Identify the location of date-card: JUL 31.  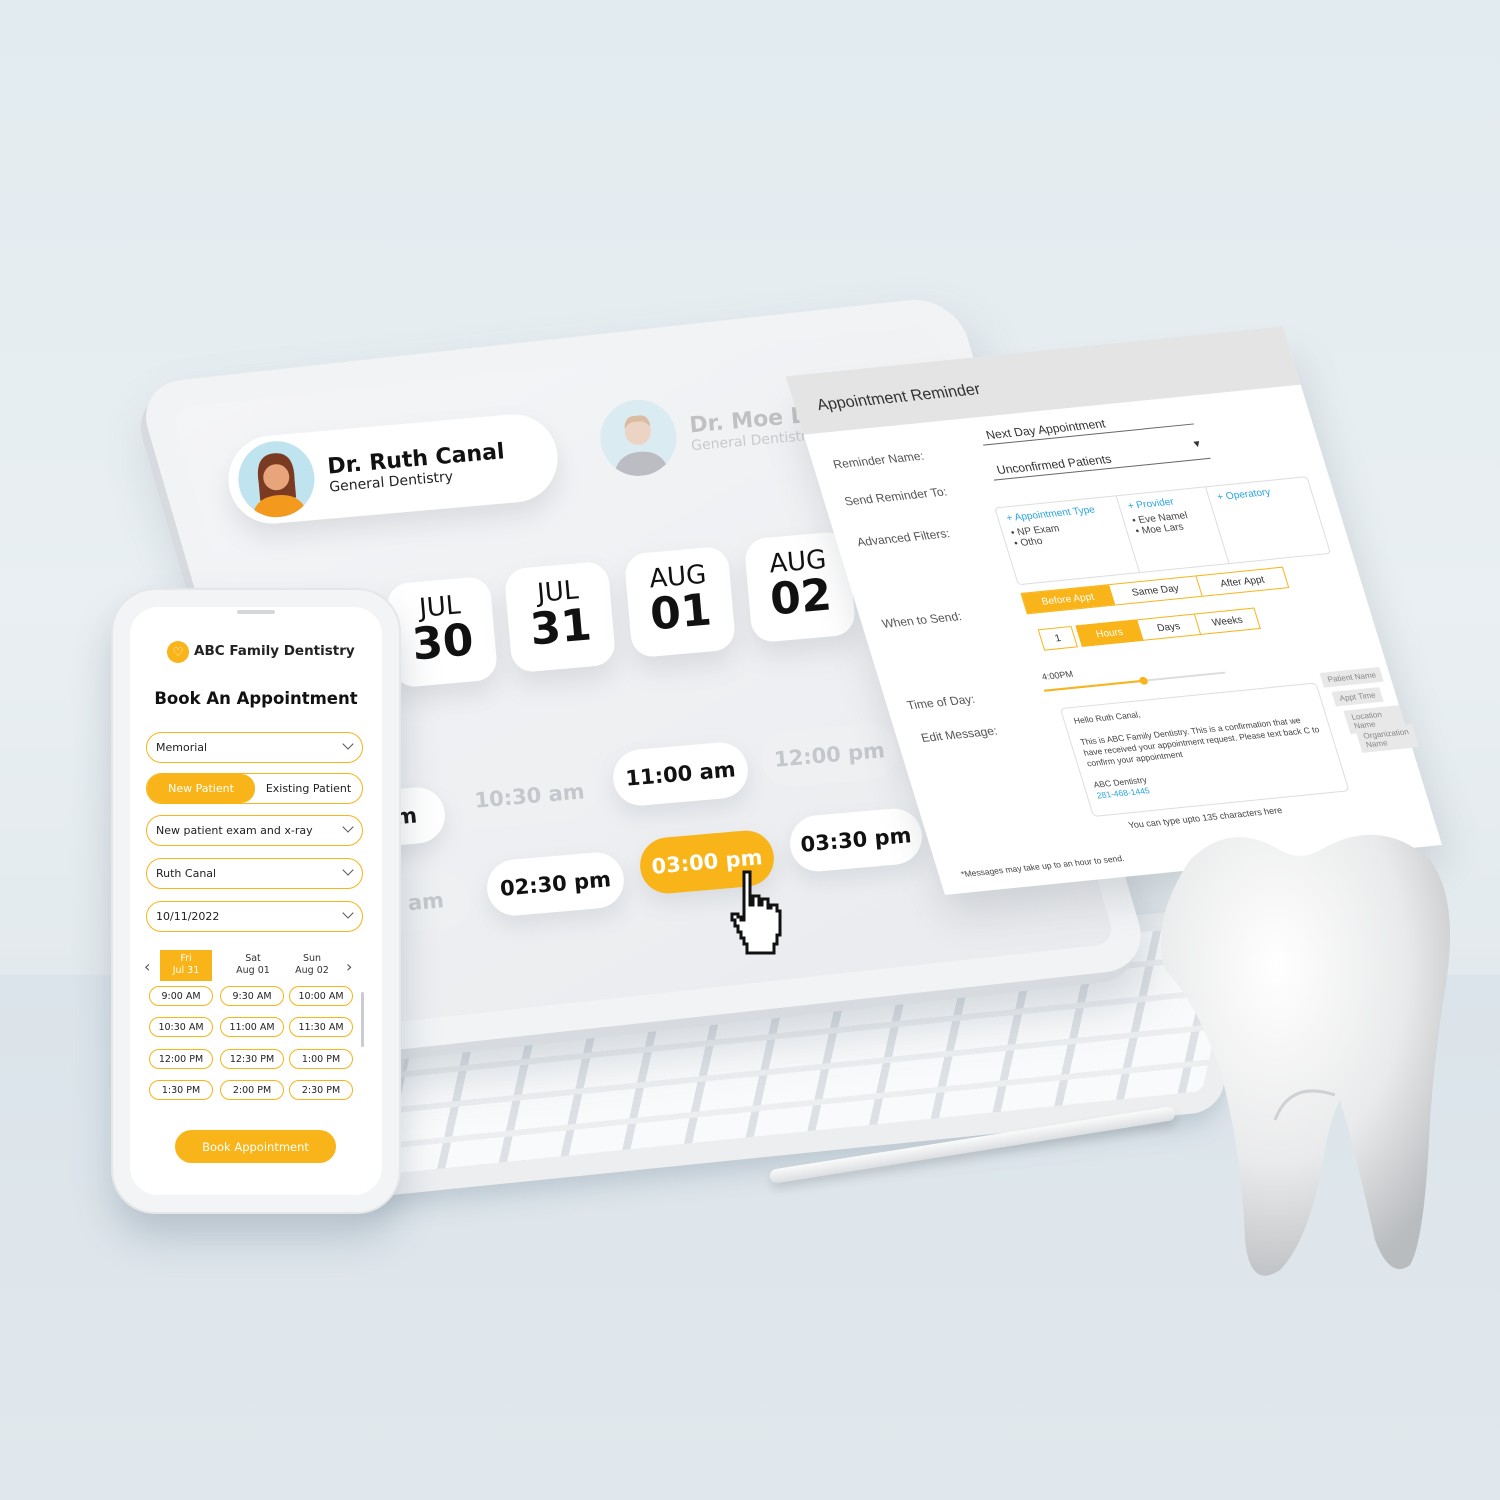
(560, 617).